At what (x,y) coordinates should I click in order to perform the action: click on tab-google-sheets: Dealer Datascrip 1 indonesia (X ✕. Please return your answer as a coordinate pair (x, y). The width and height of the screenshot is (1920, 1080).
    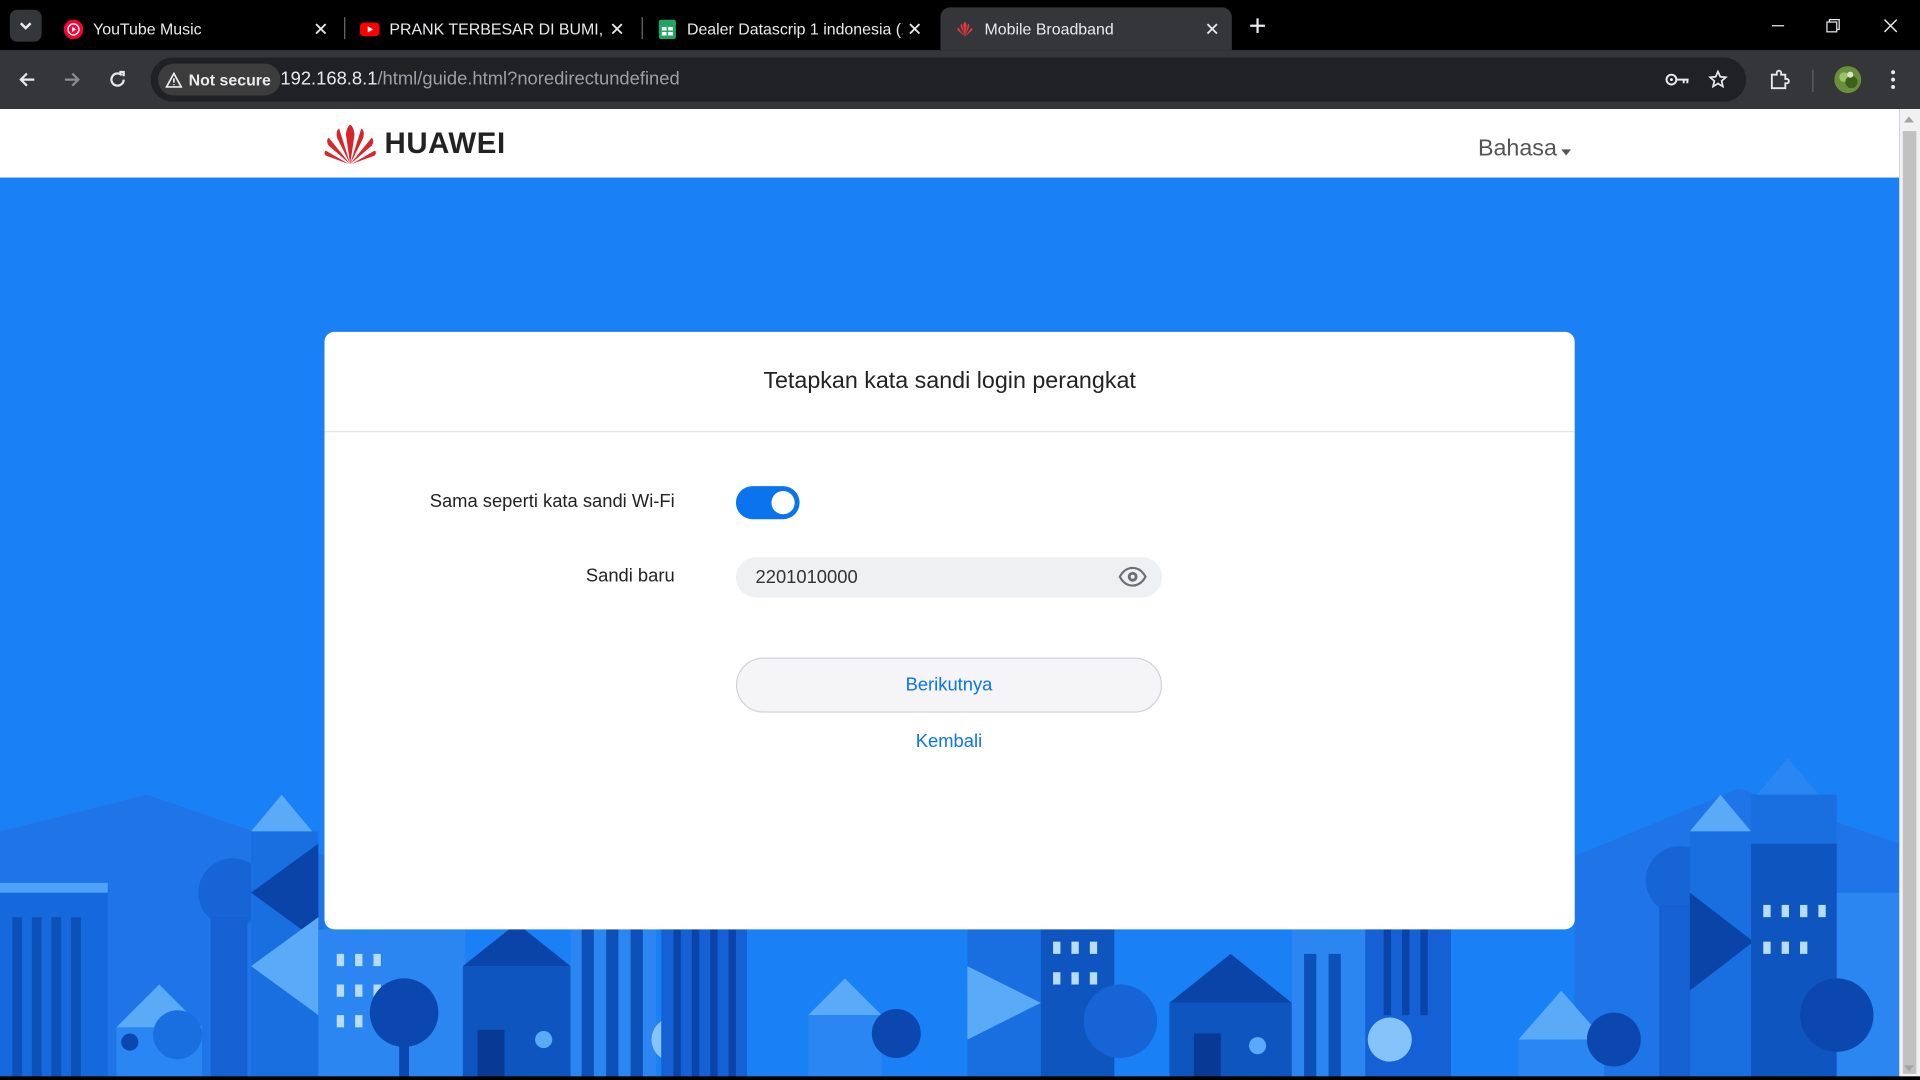
    Looking at the image, I should click on (788, 28).